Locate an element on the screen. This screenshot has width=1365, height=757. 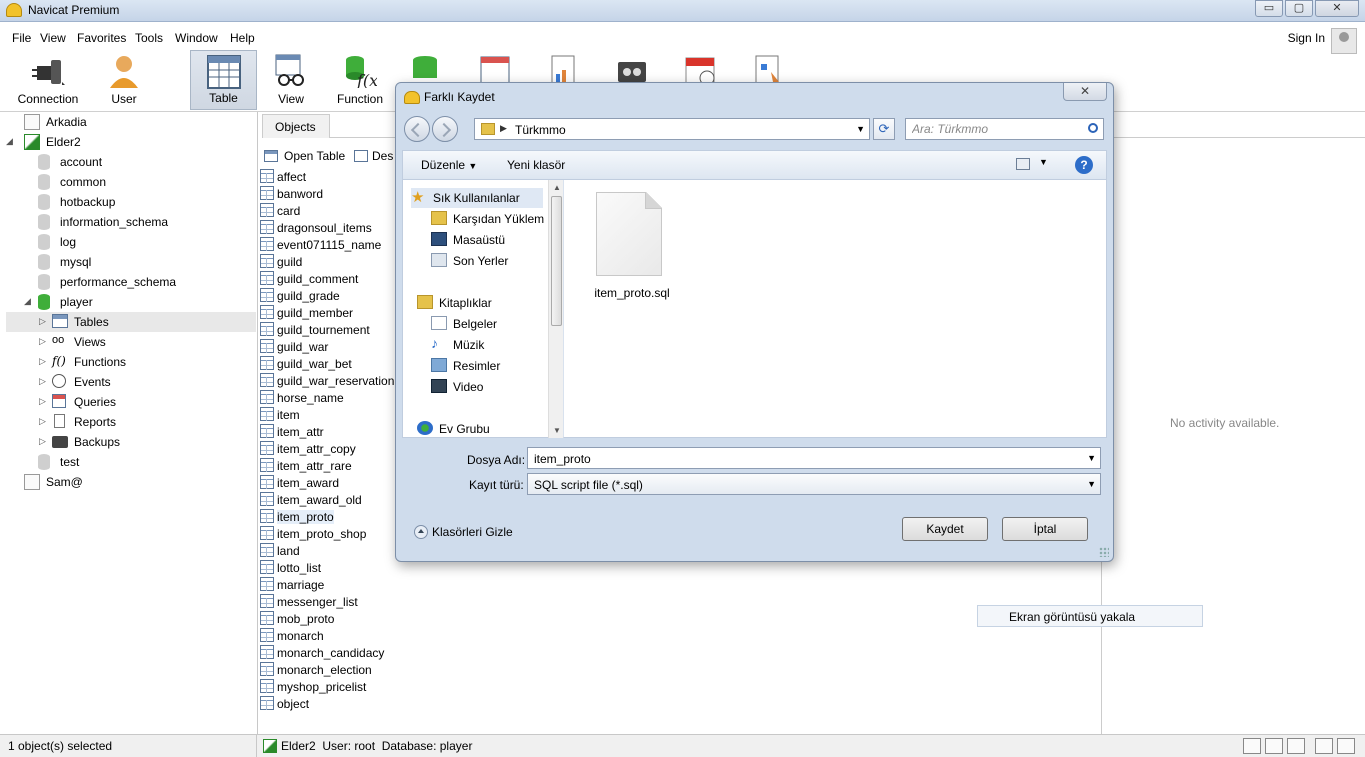
breadcrumb-folder: Türkmmo is located at coordinates (540, 130).